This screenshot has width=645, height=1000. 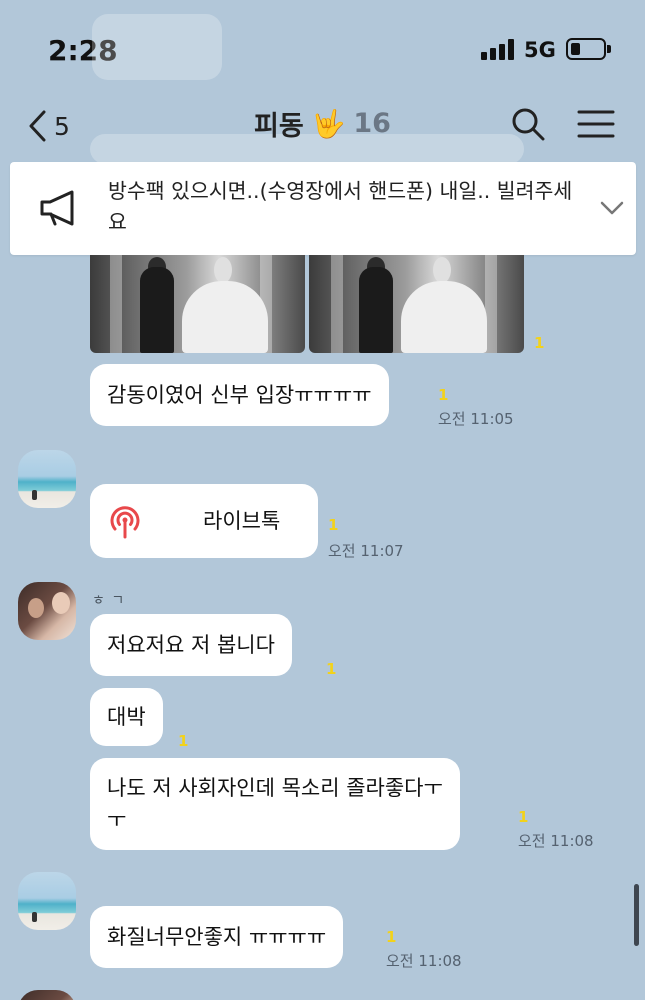 I want to click on live-broadcast-icon, so click(x=125, y=522).